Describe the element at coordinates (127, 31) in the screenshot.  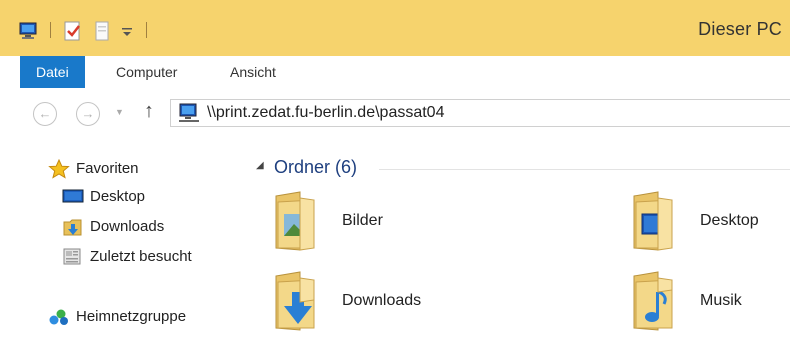
I see `customize-toolbar-icon` at that location.